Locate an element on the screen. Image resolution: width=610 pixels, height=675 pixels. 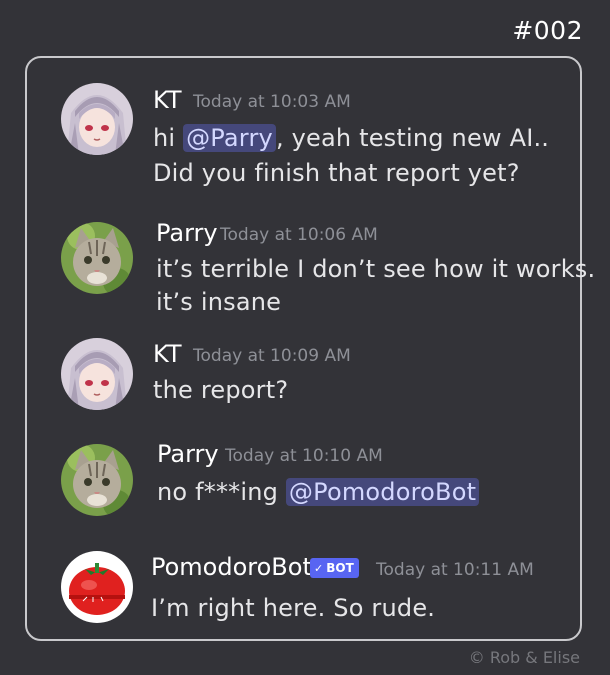
conversation-id: #002 is located at coordinates (547, 30).